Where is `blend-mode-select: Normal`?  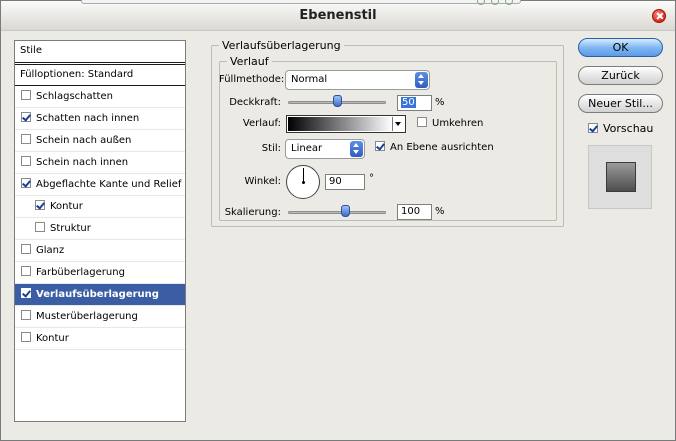 blend-mode-select: Normal is located at coordinates (357, 80).